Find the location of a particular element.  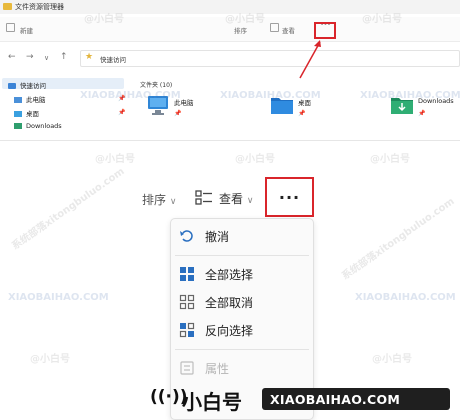

sidebar-item-this-pc: 此电脑 is located at coordinates (30, 99).